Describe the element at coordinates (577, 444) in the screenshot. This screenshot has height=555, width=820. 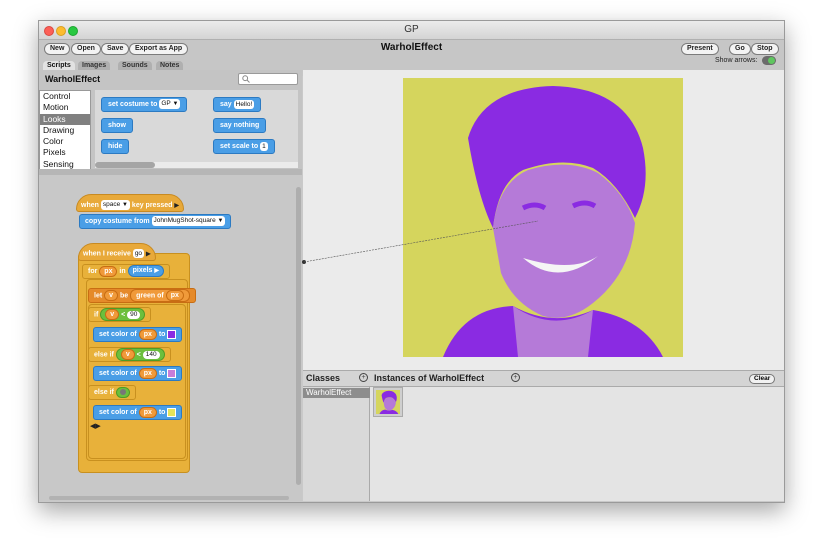
I see `instance-list` at that location.